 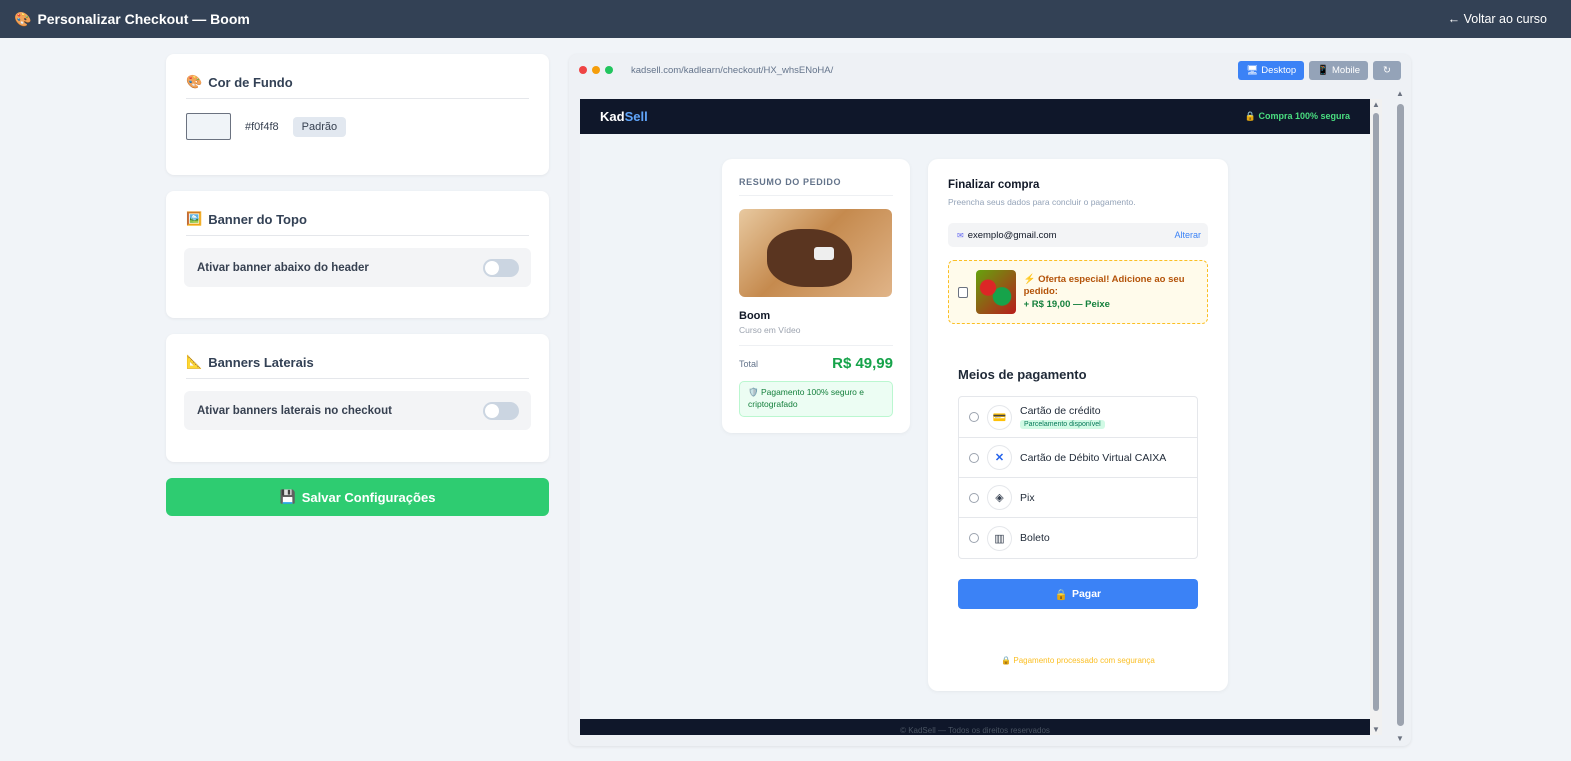 What do you see at coordinates (257, 219) in the screenshot?
I see `card-title-text: Banner do Topo` at bounding box center [257, 219].